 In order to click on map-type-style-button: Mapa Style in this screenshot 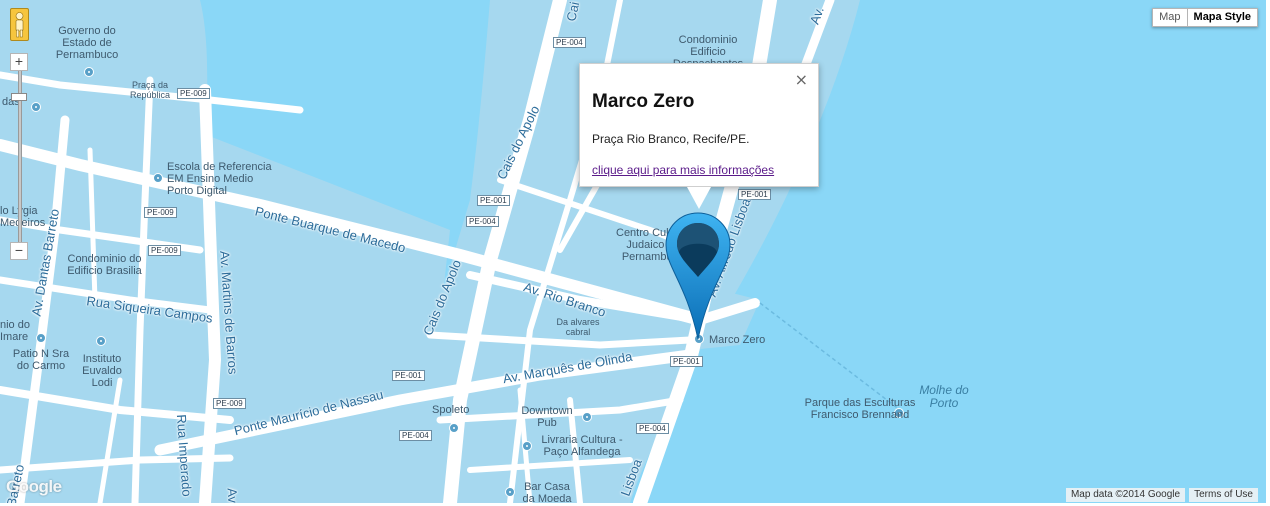, I will do `click(1221, 17)`.